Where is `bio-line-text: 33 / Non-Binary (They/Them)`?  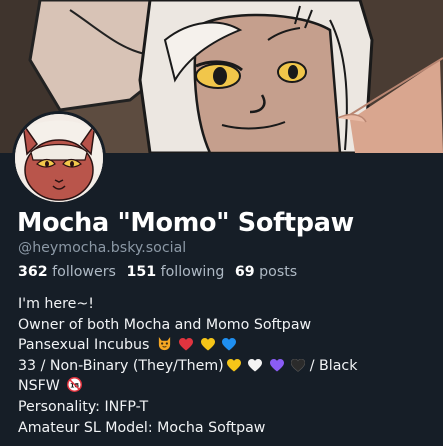
bio-line-text: 33 / Non-Binary (They/Them) is located at coordinates (121, 365).